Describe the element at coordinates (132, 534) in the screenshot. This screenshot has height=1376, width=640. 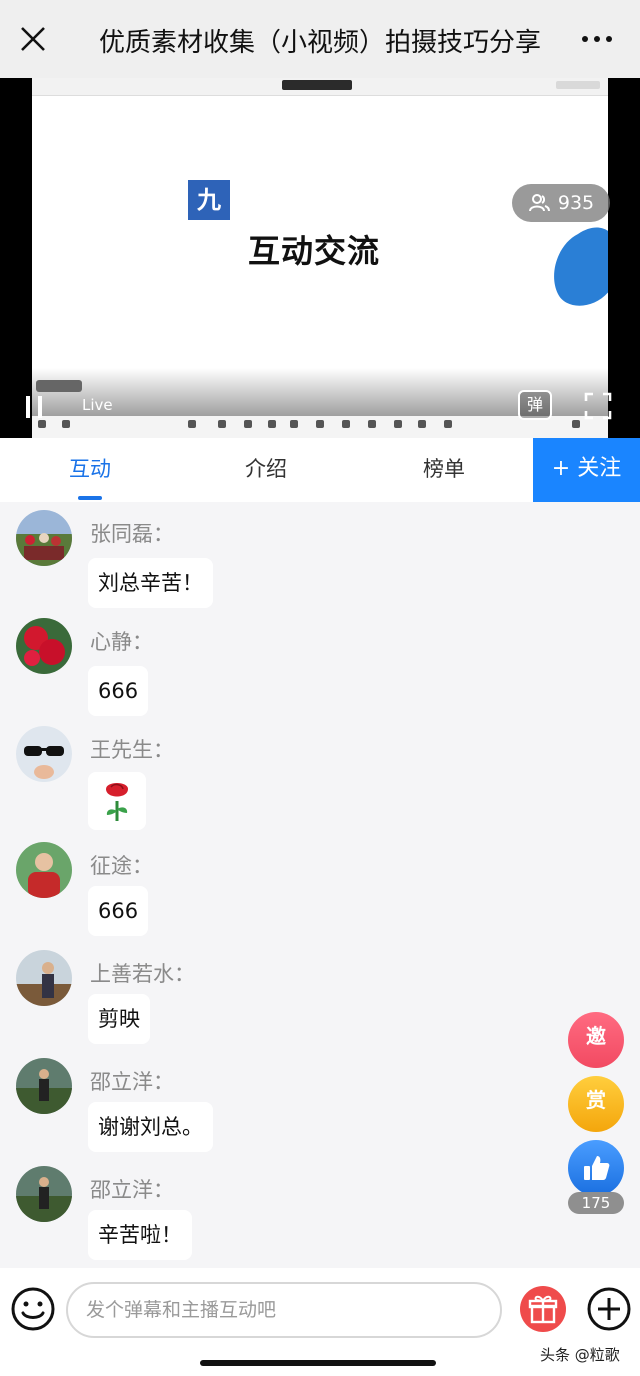
I see `username: 张同磊：` at that location.